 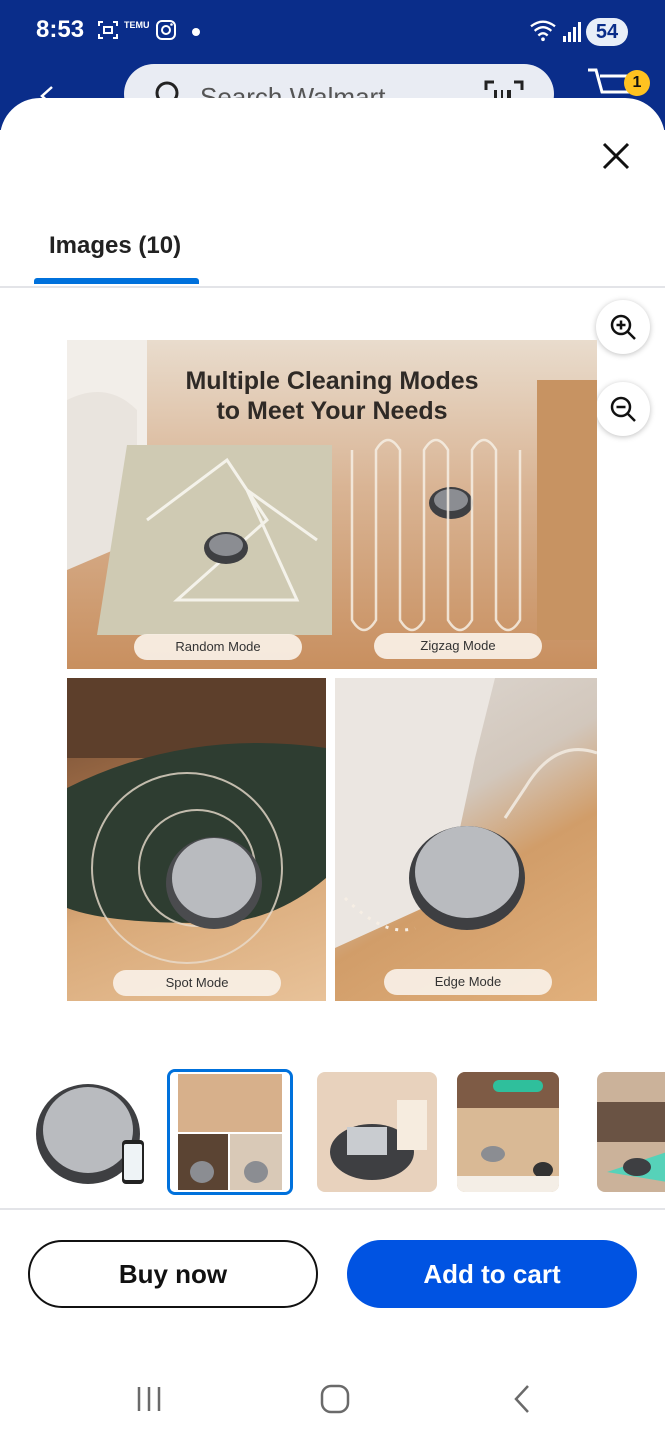 I want to click on thumbnail-smart-voice-control, so click(x=508, y=1132).